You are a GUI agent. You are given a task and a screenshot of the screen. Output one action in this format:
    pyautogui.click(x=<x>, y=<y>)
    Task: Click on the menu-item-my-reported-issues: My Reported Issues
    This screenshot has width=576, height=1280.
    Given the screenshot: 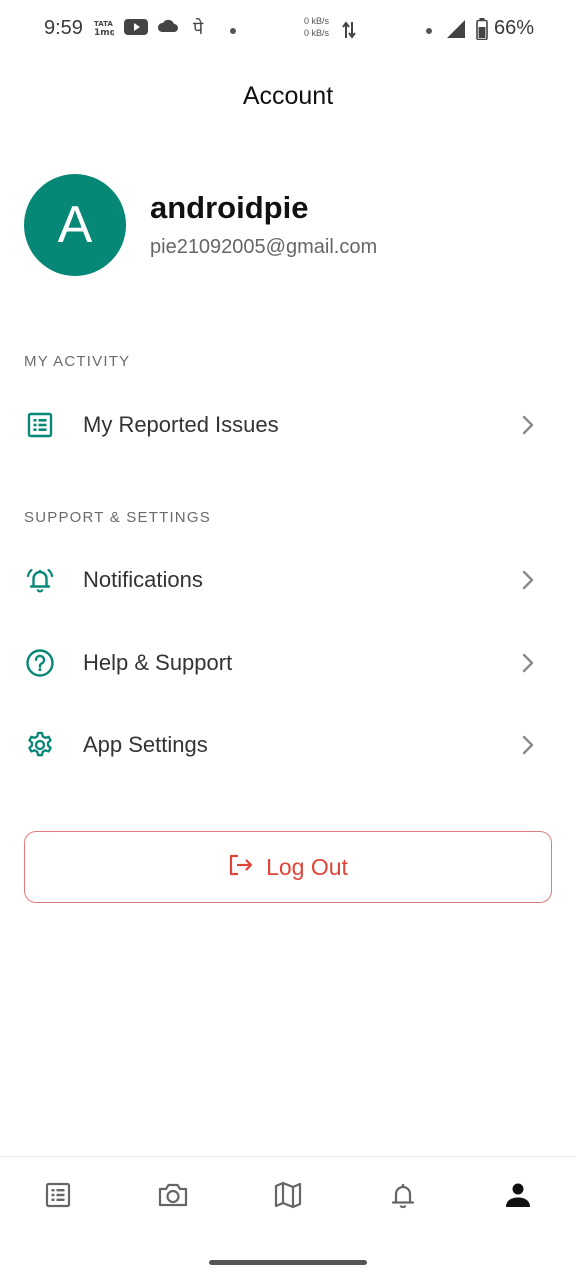 What is the action you would take?
    pyautogui.click(x=288, y=425)
    